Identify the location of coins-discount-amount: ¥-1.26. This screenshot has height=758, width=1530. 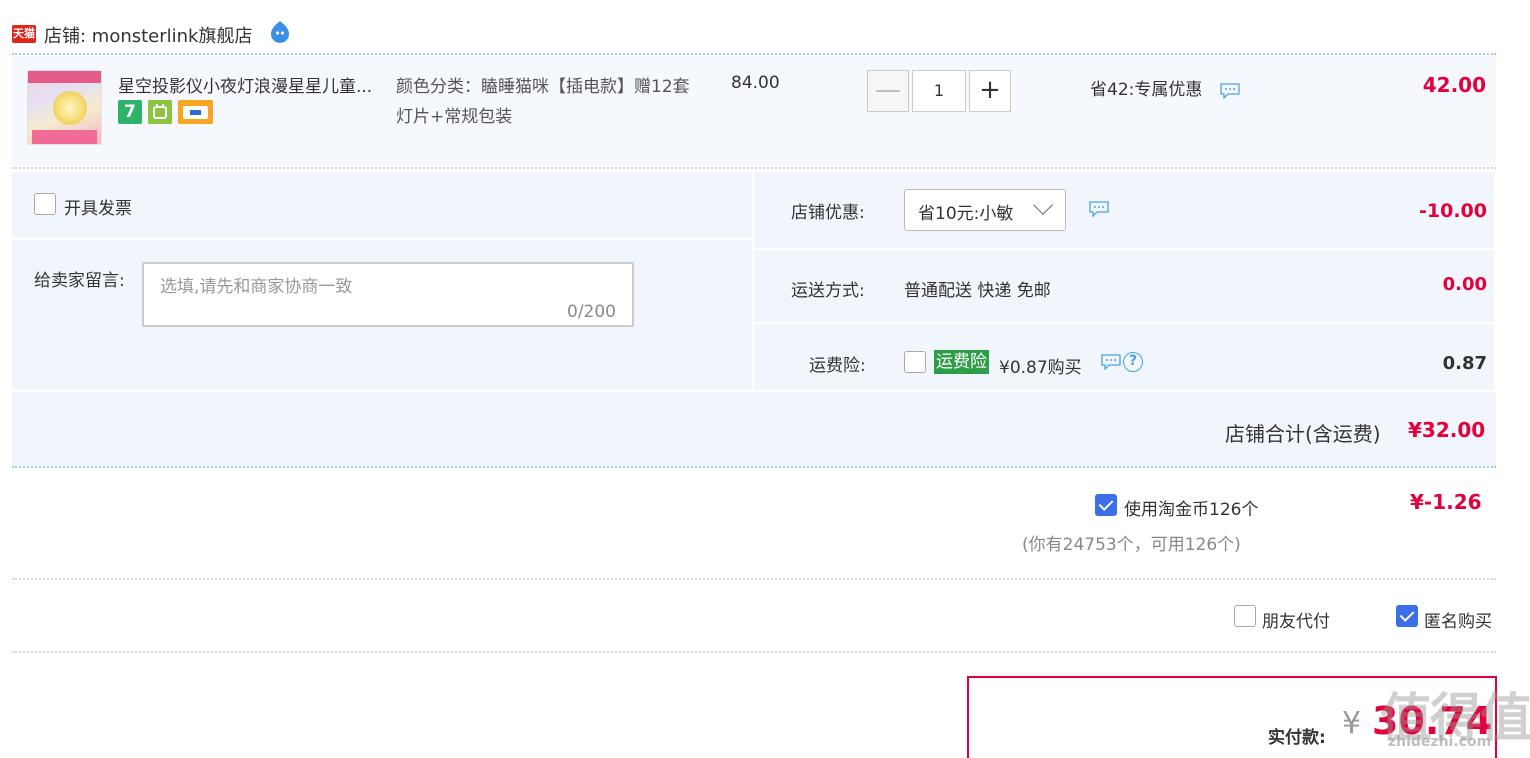
(1446, 502).